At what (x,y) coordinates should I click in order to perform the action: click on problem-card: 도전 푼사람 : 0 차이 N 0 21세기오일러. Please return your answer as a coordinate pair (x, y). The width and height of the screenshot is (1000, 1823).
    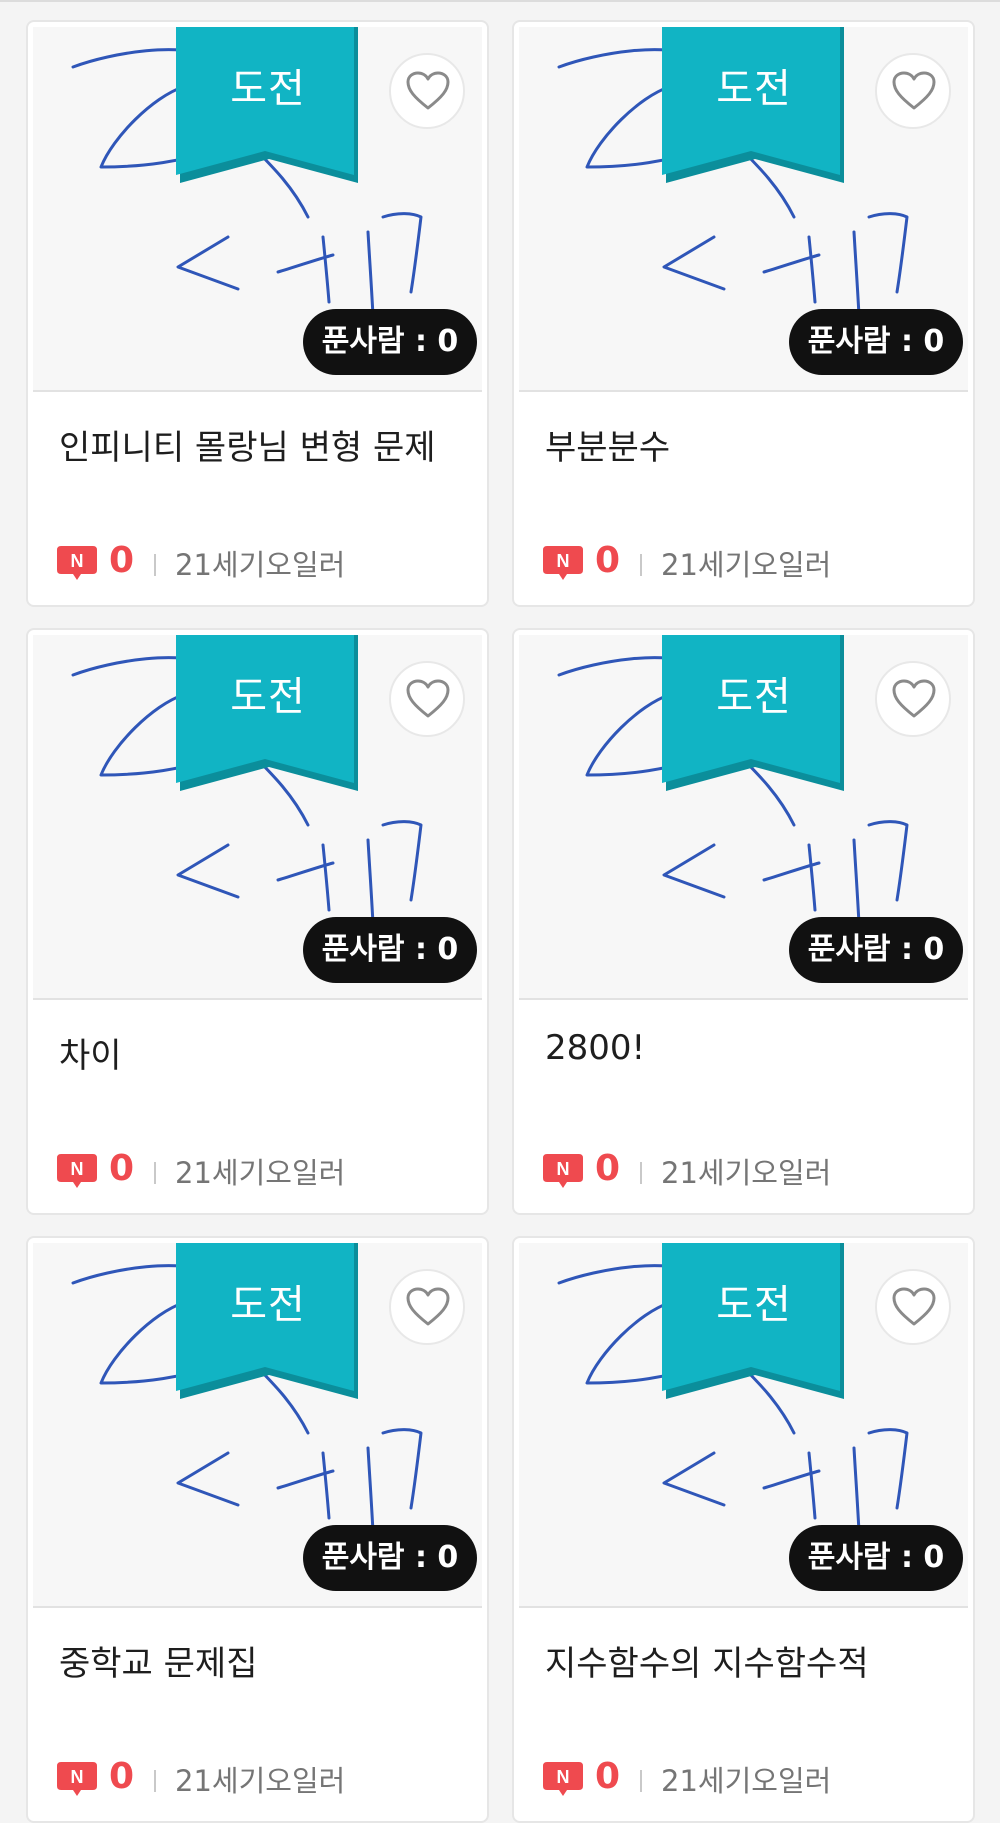
    Looking at the image, I should click on (257, 921).